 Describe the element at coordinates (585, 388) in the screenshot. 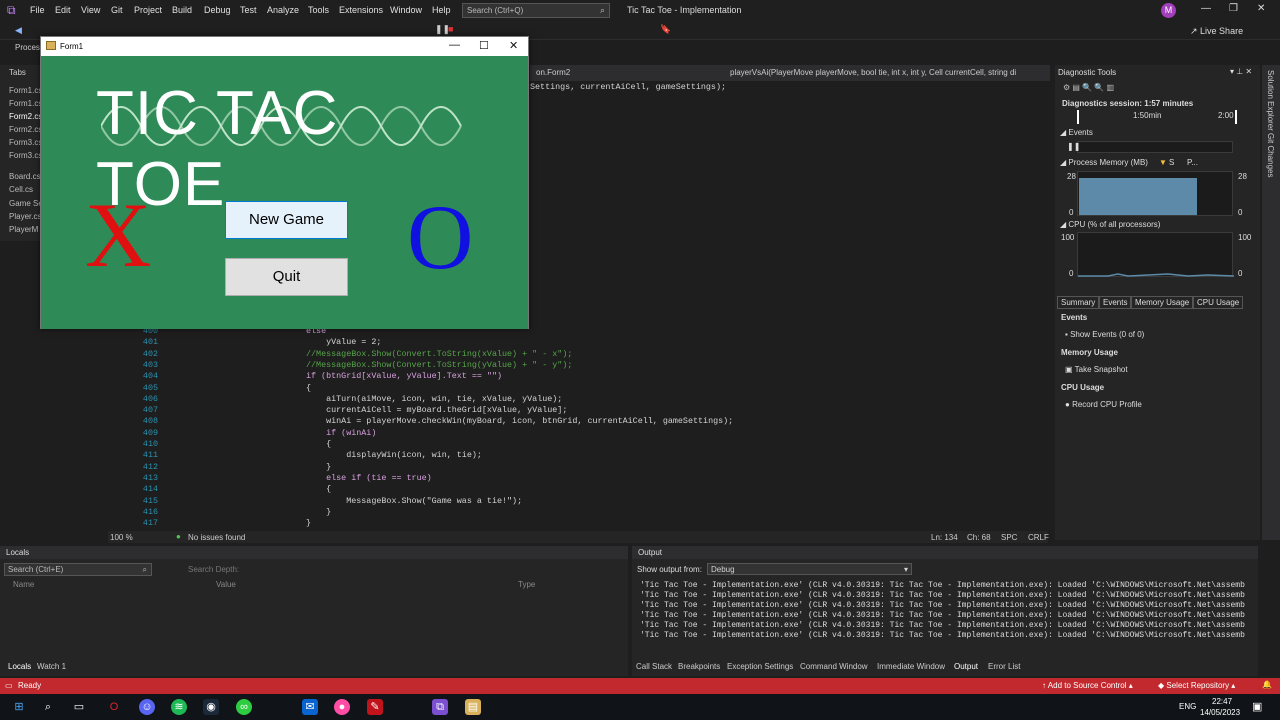

I see `code-line: 405 {` at that location.